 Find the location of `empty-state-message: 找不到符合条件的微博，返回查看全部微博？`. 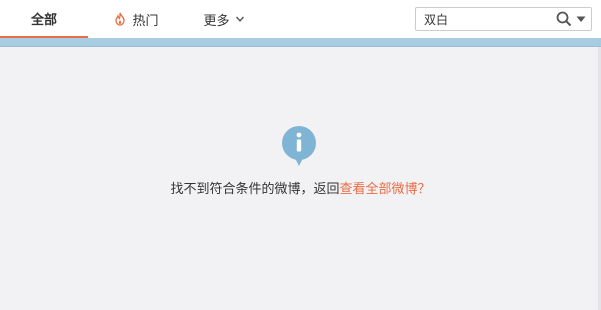

empty-state-message: 找不到符合条件的微博，返回查看全部微博？ is located at coordinates (300, 187).